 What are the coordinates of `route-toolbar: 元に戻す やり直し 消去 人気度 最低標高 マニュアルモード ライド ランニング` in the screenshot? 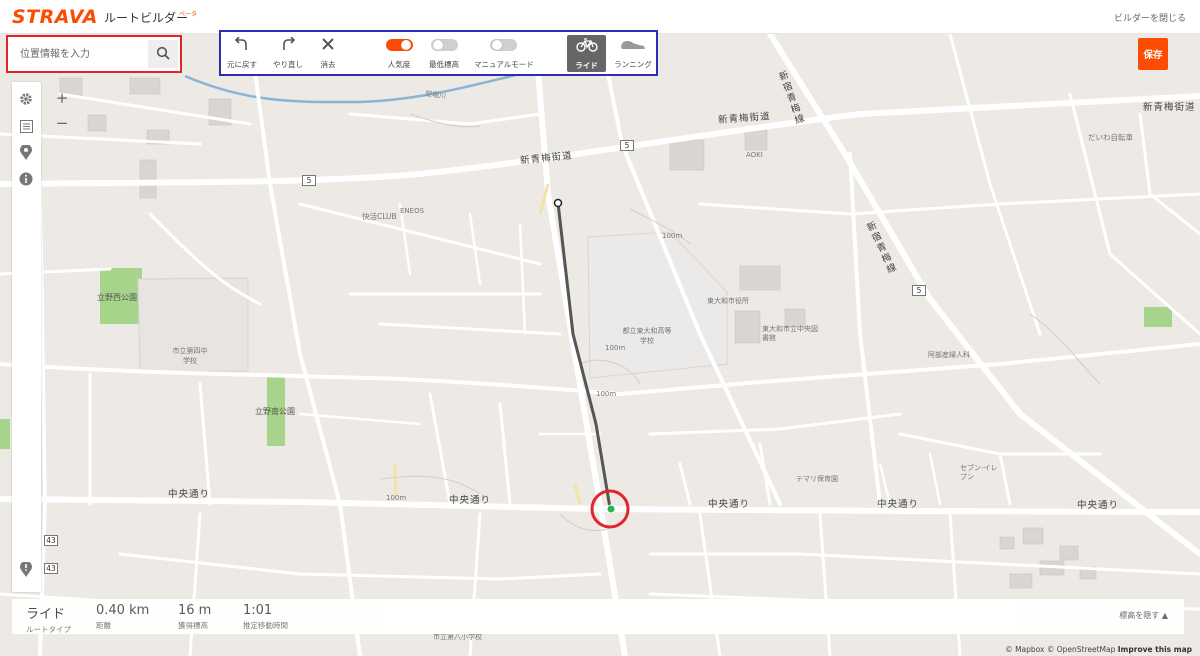 It's located at (438, 53).